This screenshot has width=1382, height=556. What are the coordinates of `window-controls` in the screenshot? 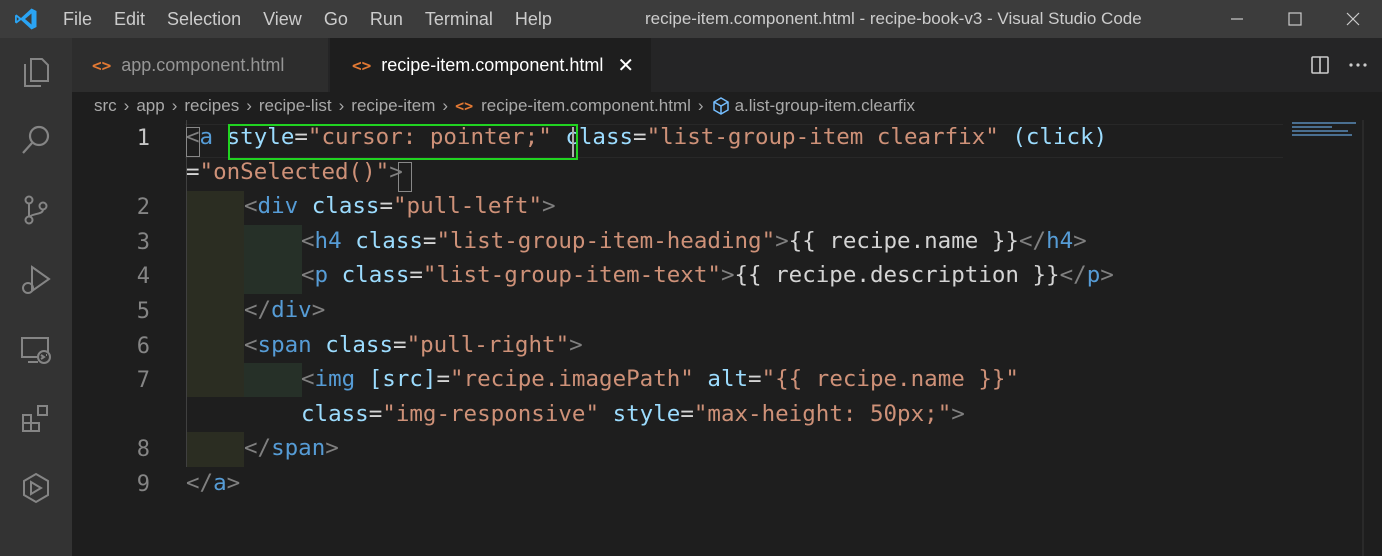 It's located at (1295, 19).